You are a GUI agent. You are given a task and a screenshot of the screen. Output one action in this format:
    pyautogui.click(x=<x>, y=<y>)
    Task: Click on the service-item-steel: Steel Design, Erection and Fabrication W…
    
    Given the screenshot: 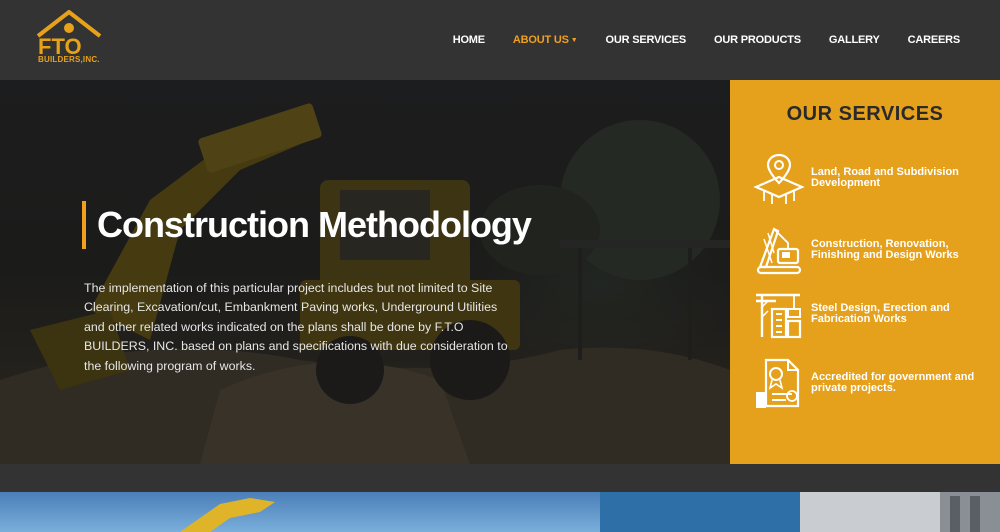 What is the action you would take?
    pyautogui.click(x=872, y=314)
    